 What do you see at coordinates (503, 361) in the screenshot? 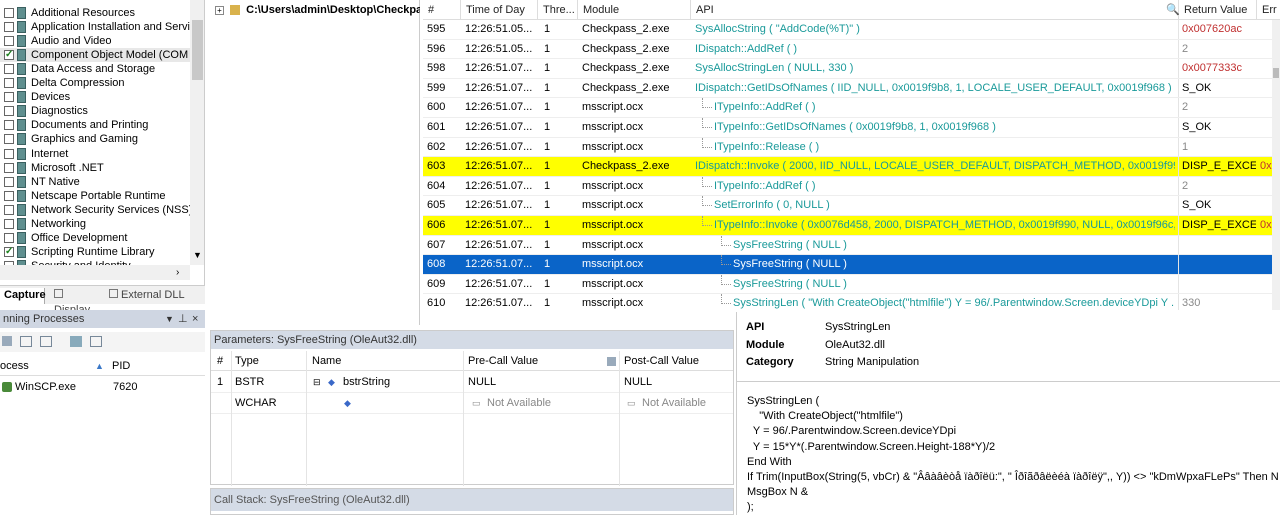
I see `col-param-pre: Pre-Call Value` at bounding box center [503, 361].